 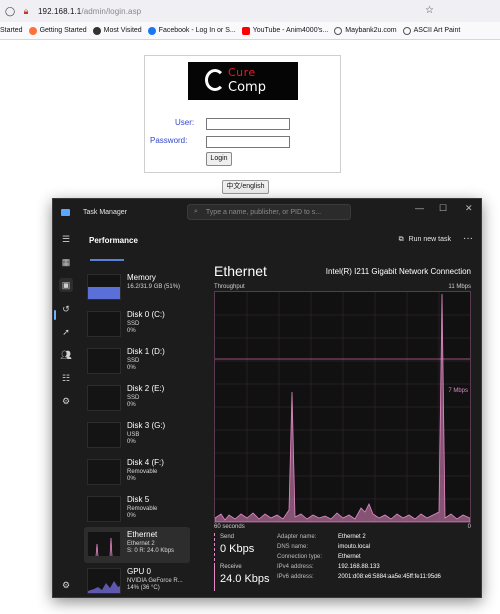 I want to click on facebook-icon, so click(x=151, y=30).